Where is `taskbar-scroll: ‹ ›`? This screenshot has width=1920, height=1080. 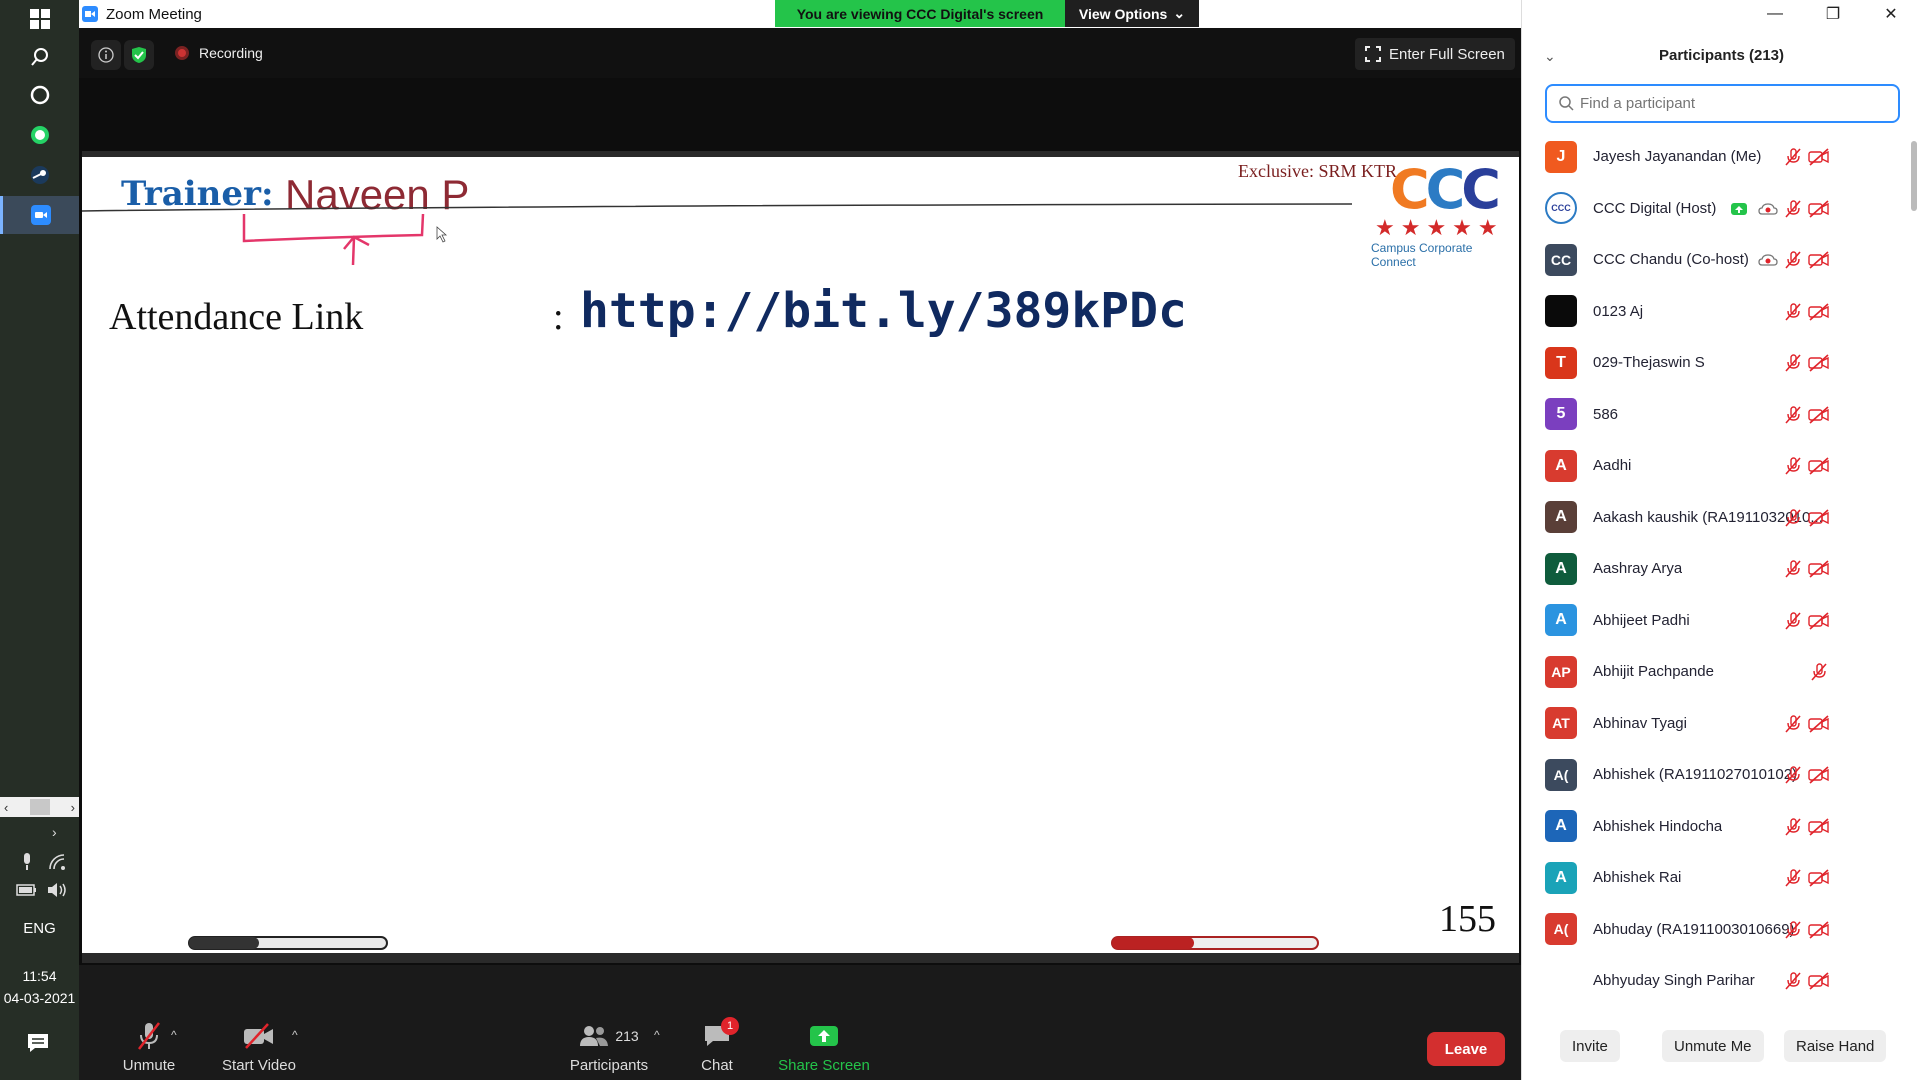 taskbar-scroll: ‹ › is located at coordinates (39, 807).